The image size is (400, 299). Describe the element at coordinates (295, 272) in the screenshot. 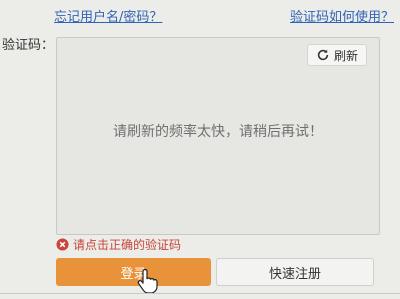

I see `quick-register-button: 快速注册` at that location.